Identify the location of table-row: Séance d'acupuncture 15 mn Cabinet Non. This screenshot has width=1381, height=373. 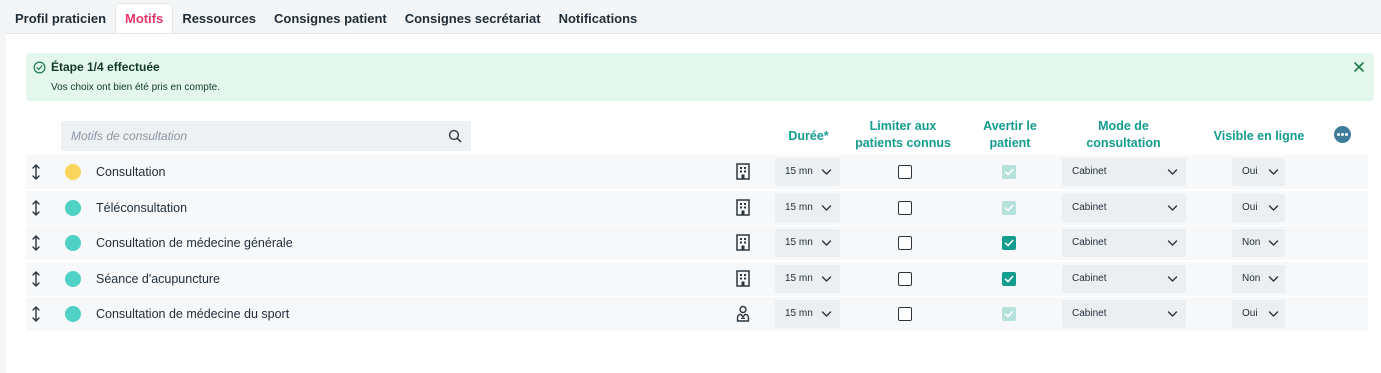
(697, 279).